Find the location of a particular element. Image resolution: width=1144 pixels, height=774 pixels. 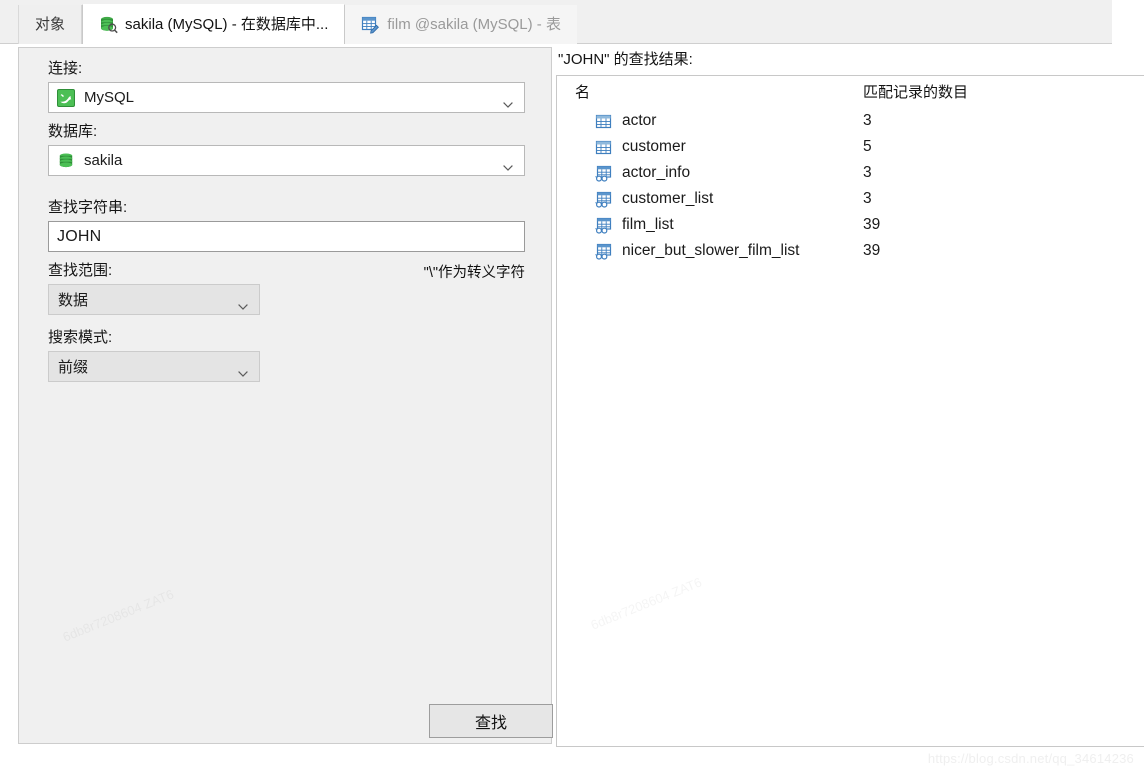

find-range-row: 查找范围: "\"作为转义字符 数据 is located at coordinates (286, 288).